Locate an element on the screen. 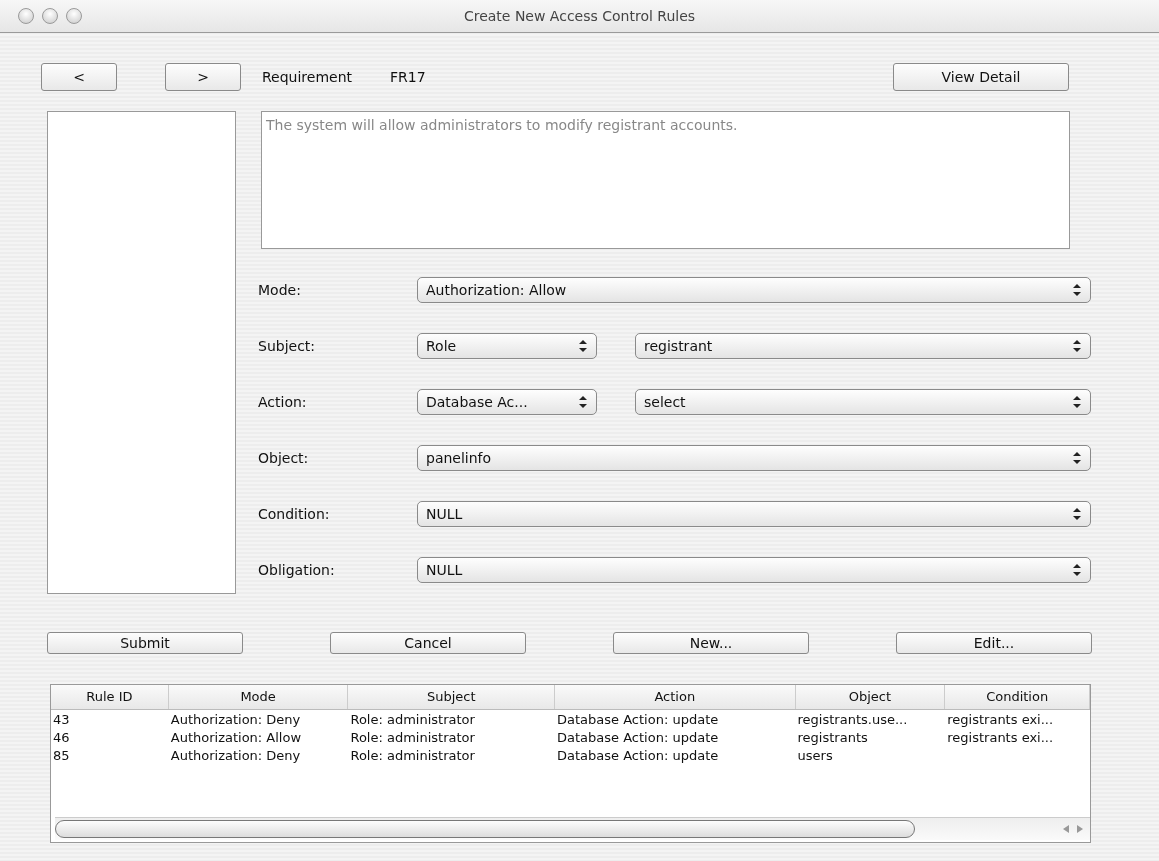 This screenshot has width=1159, height=861. next-button: > is located at coordinates (203, 77).